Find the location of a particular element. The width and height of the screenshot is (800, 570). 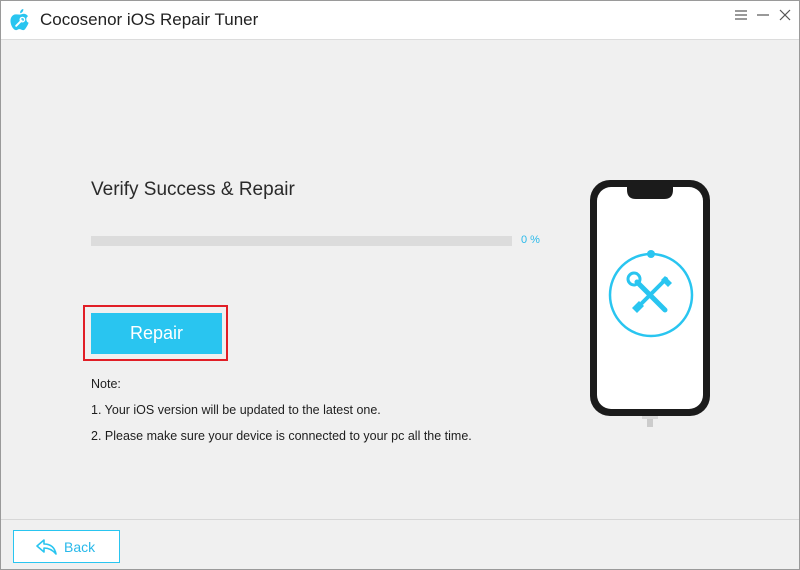

menu-icon is located at coordinates (741, 15).